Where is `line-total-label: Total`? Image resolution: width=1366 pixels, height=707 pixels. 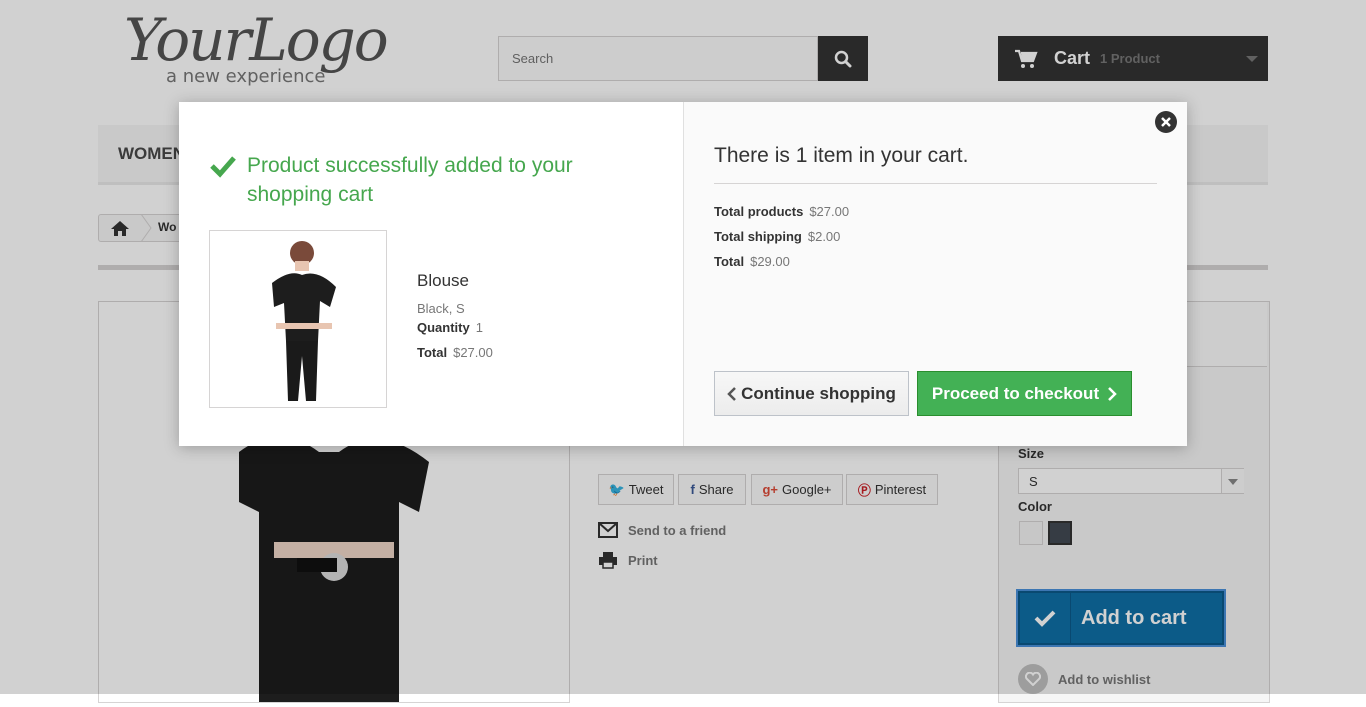 line-total-label: Total is located at coordinates (432, 352).